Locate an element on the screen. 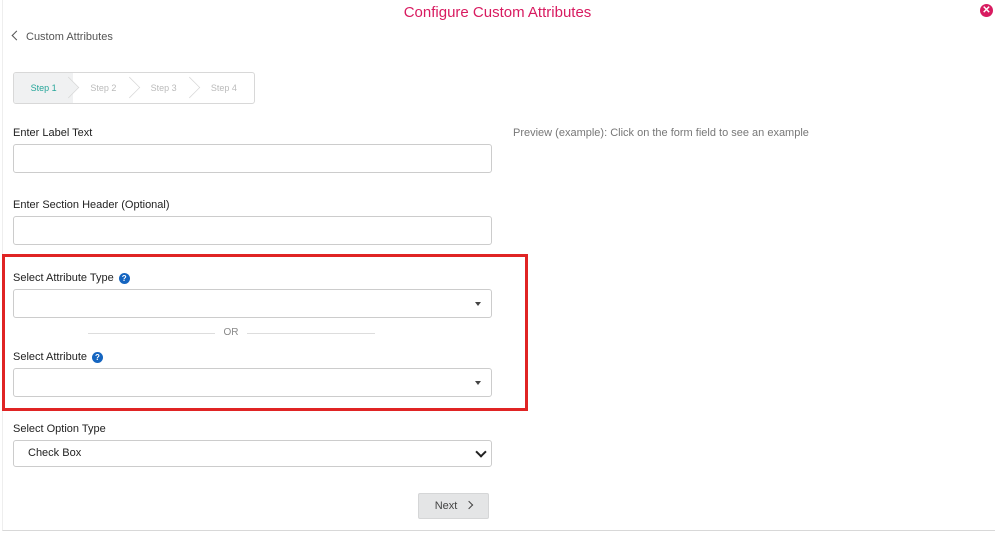 The width and height of the screenshot is (995, 534). back-link: Custom Attributes is located at coordinates (62, 36).